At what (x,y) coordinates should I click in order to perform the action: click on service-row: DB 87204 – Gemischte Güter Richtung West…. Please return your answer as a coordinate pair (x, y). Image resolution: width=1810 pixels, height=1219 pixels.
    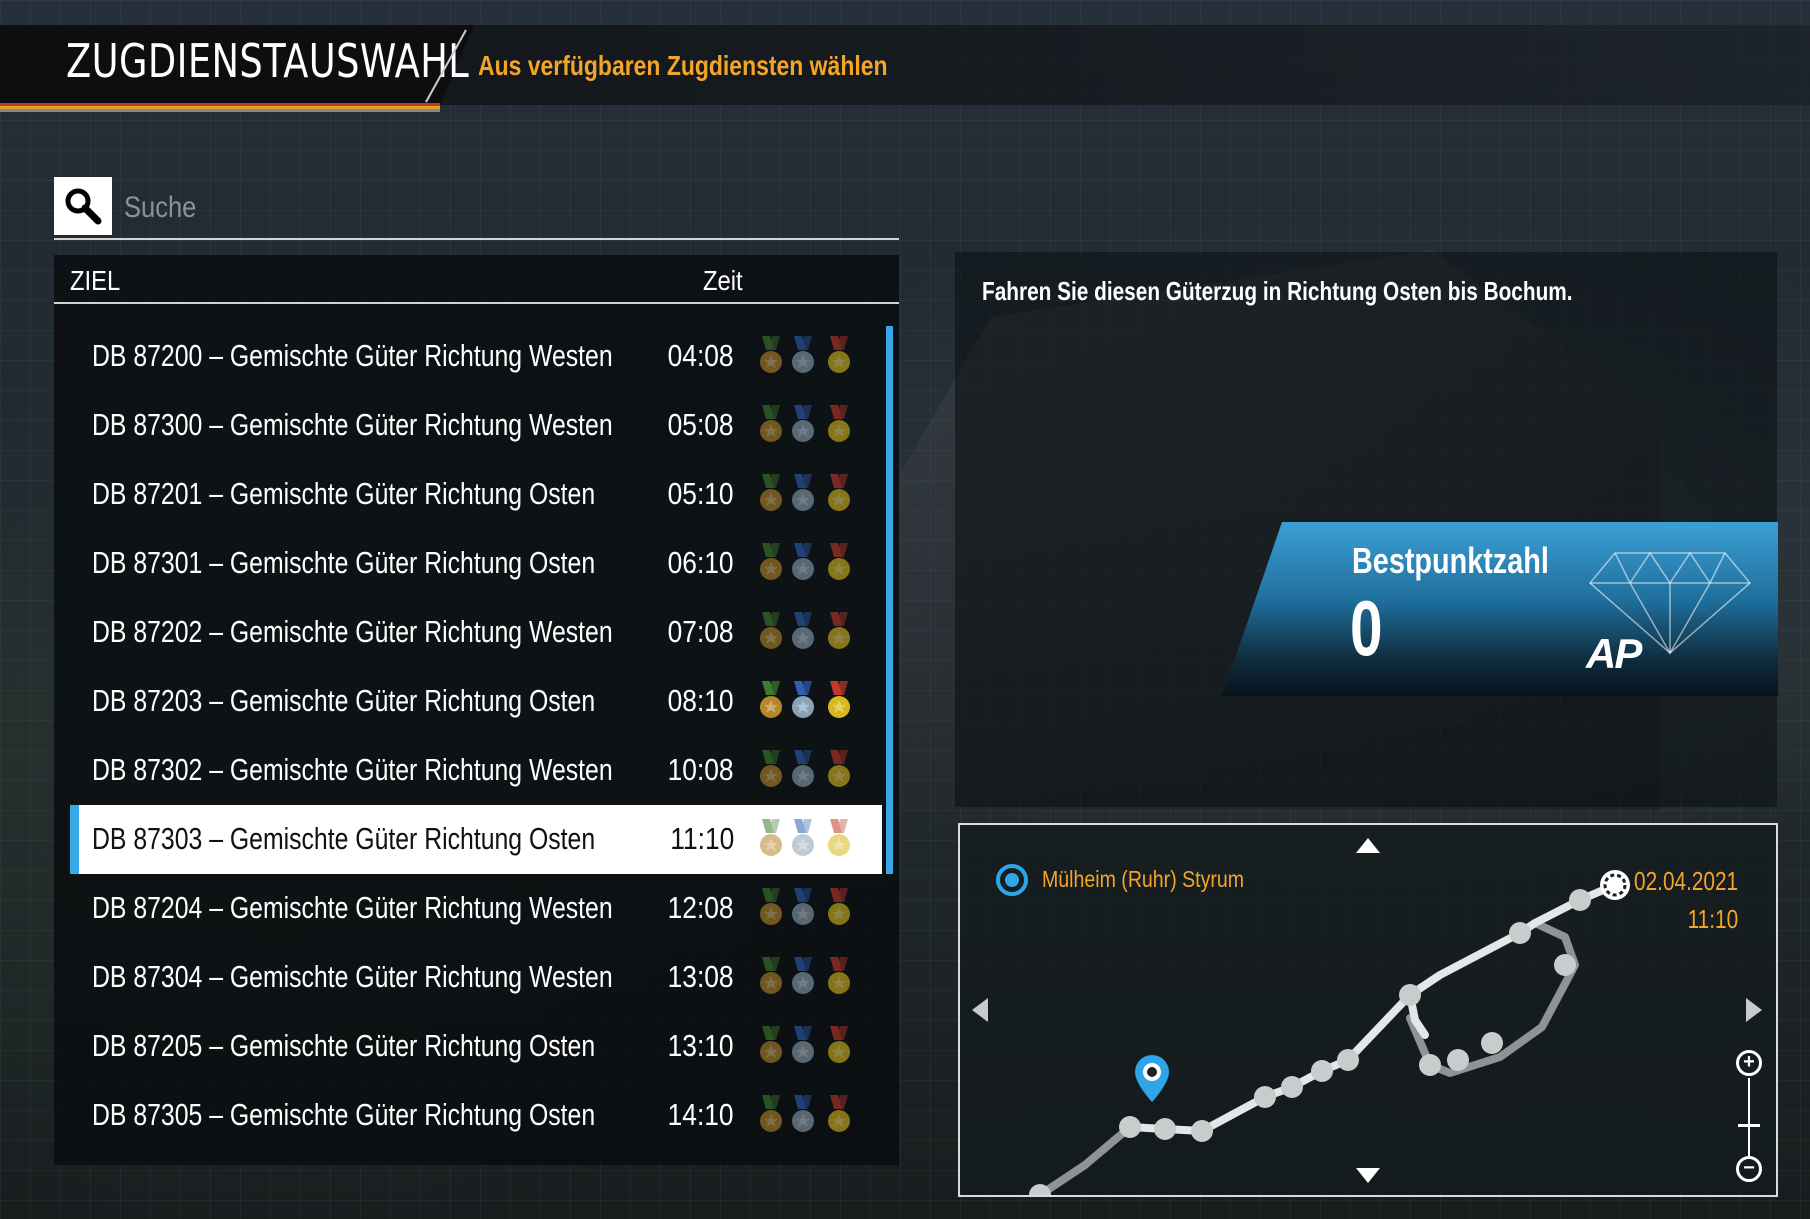
    Looking at the image, I should click on (476, 908).